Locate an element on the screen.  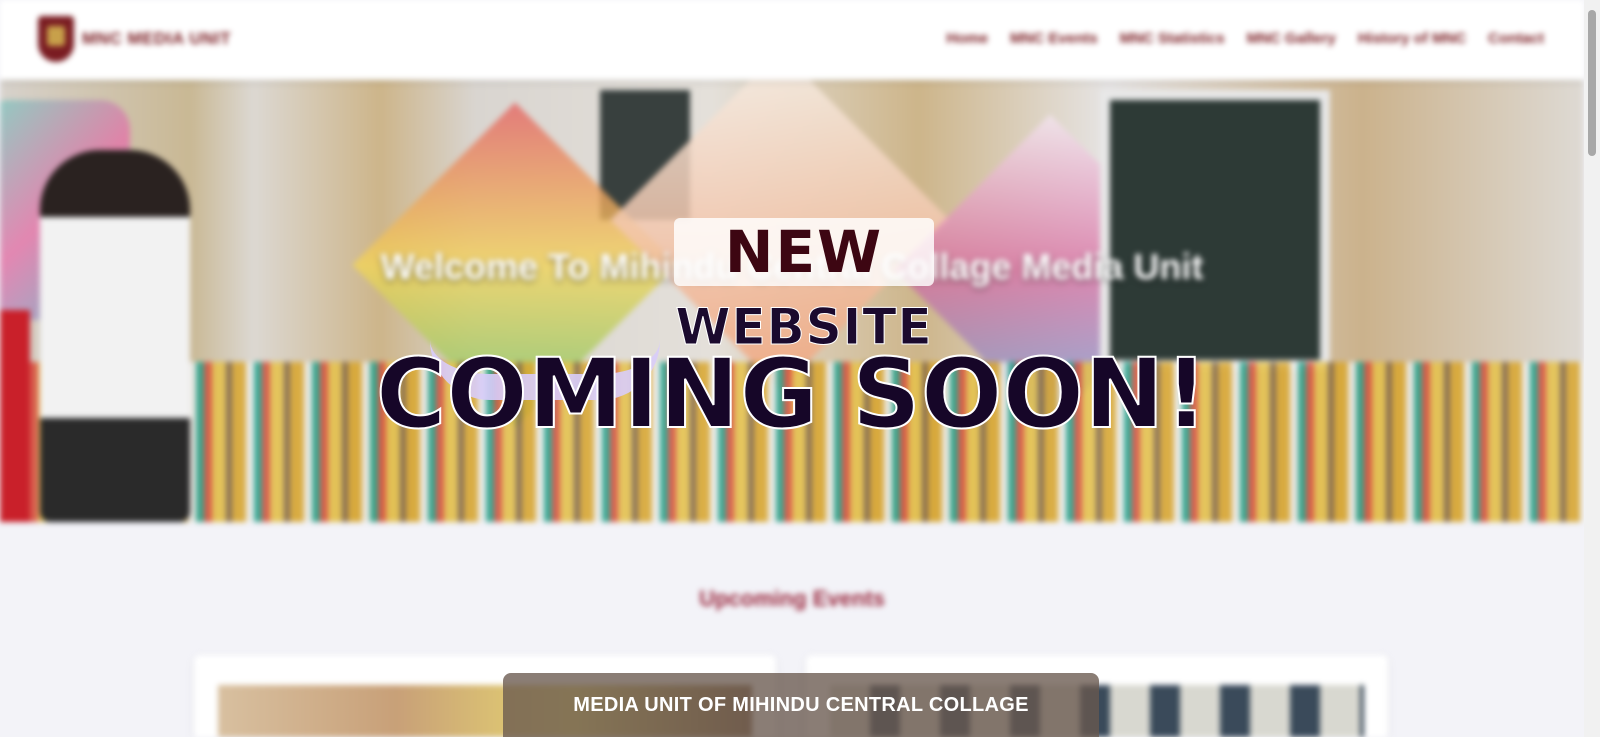
brand-name: MNC MEDIA UNIT is located at coordinates (156, 39).